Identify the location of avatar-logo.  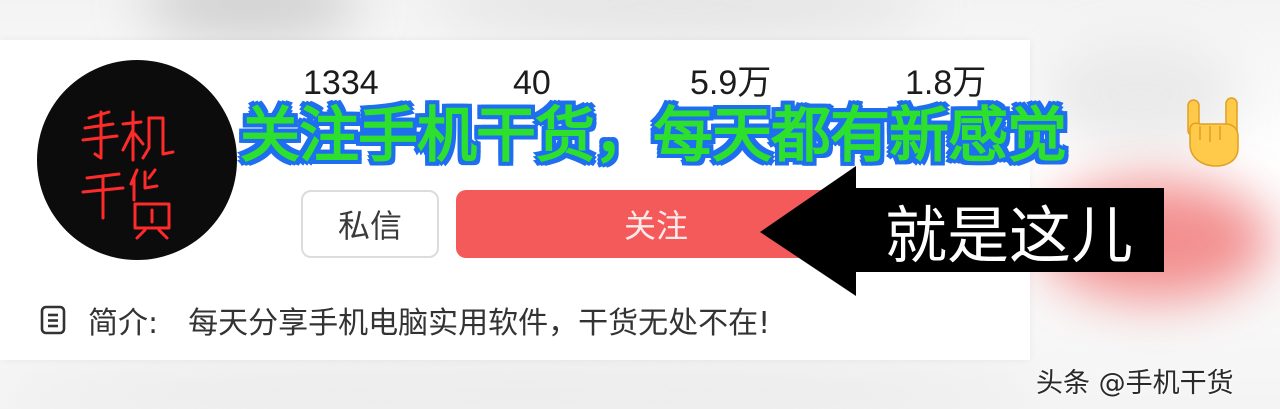
(128, 175).